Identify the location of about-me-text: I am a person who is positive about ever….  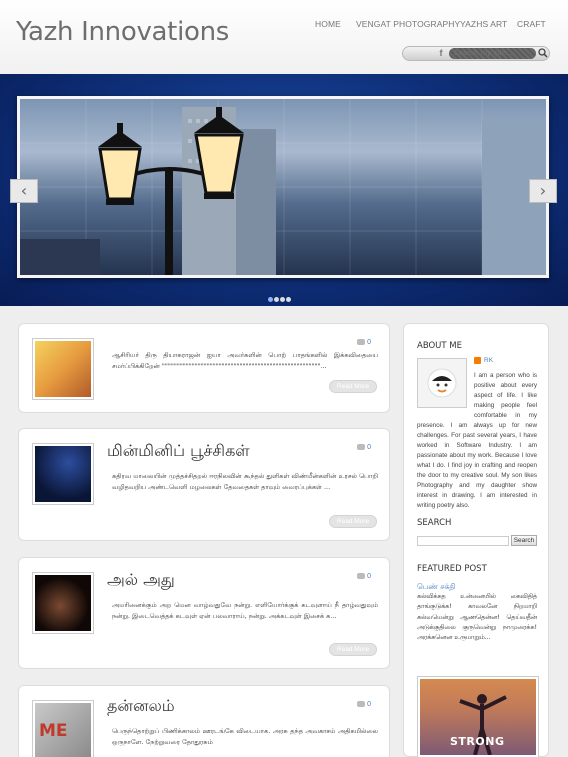
(477, 441).